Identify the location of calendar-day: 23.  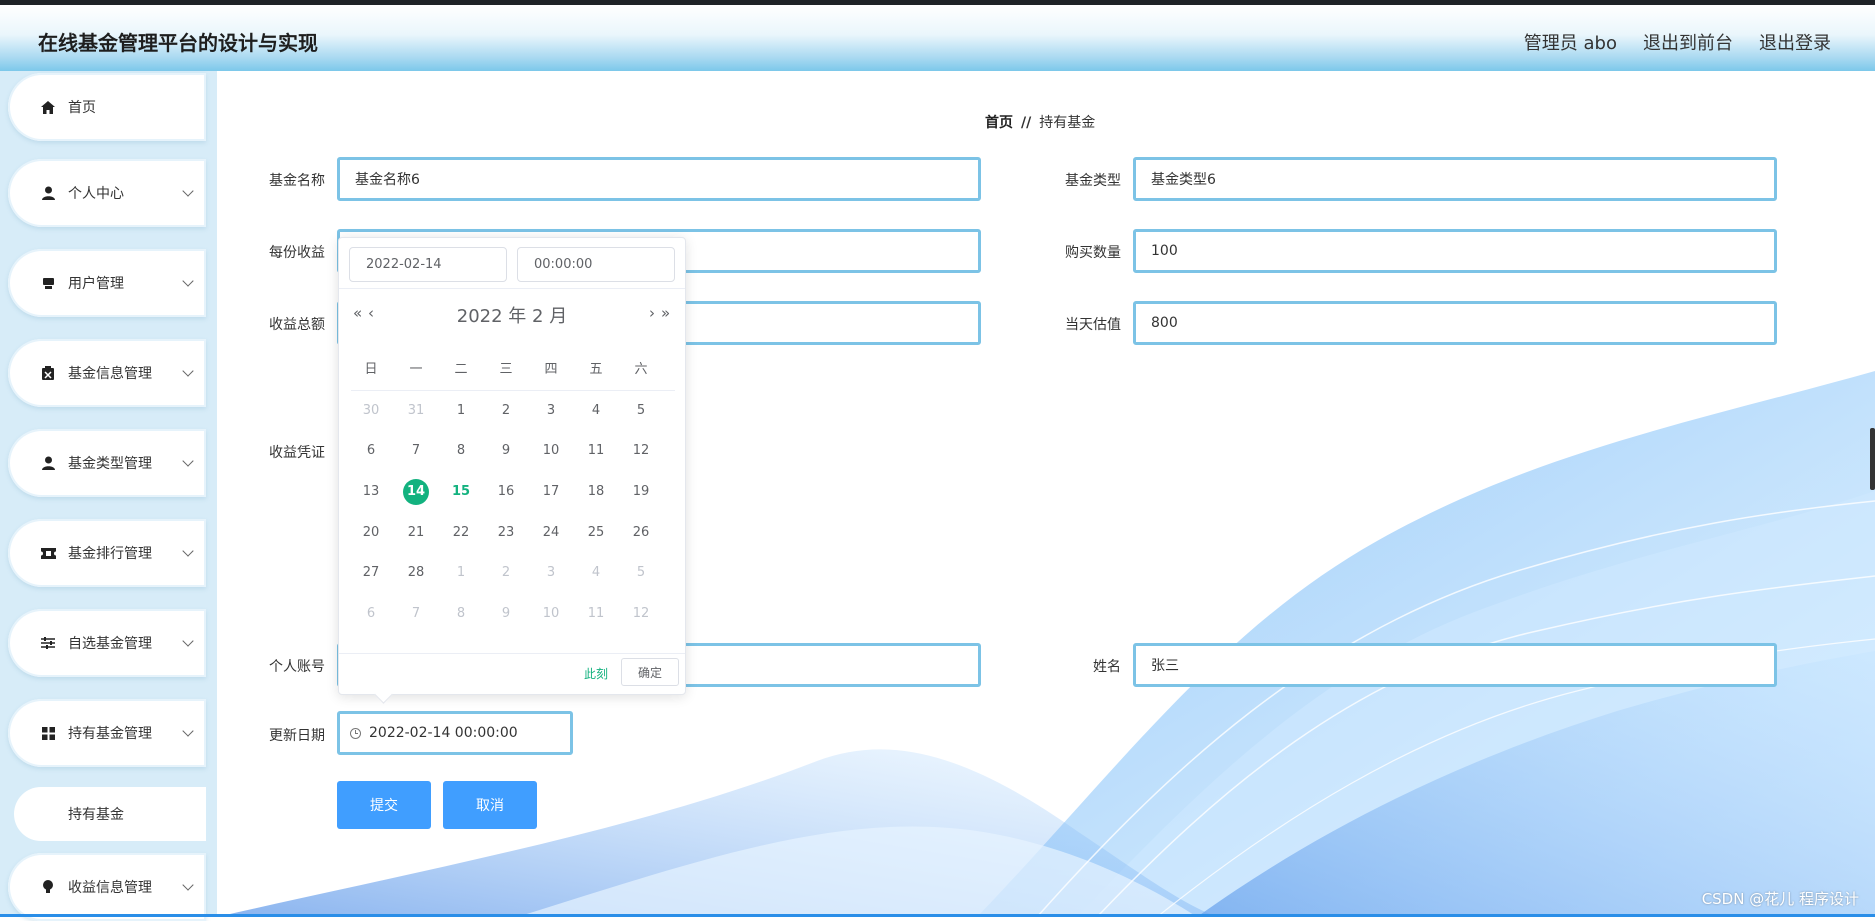
(506, 533).